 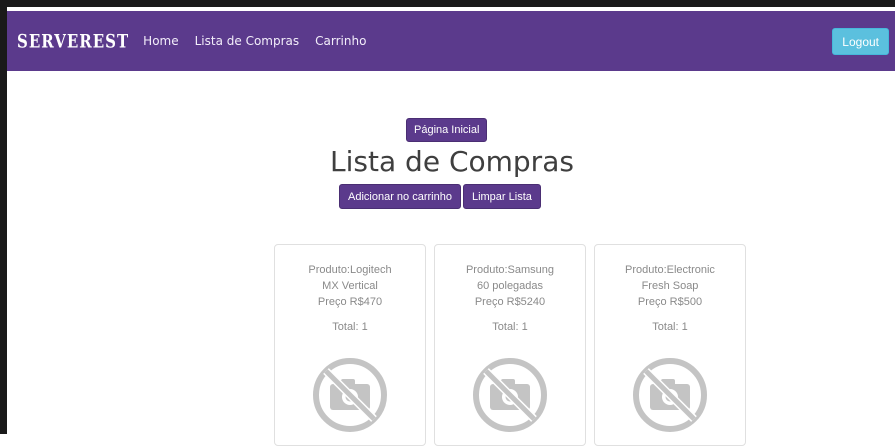 What do you see at coordinates (452, 161) in the screenshot?
I see `page-title: Lista de Compras` at bounding box center [452, 161].